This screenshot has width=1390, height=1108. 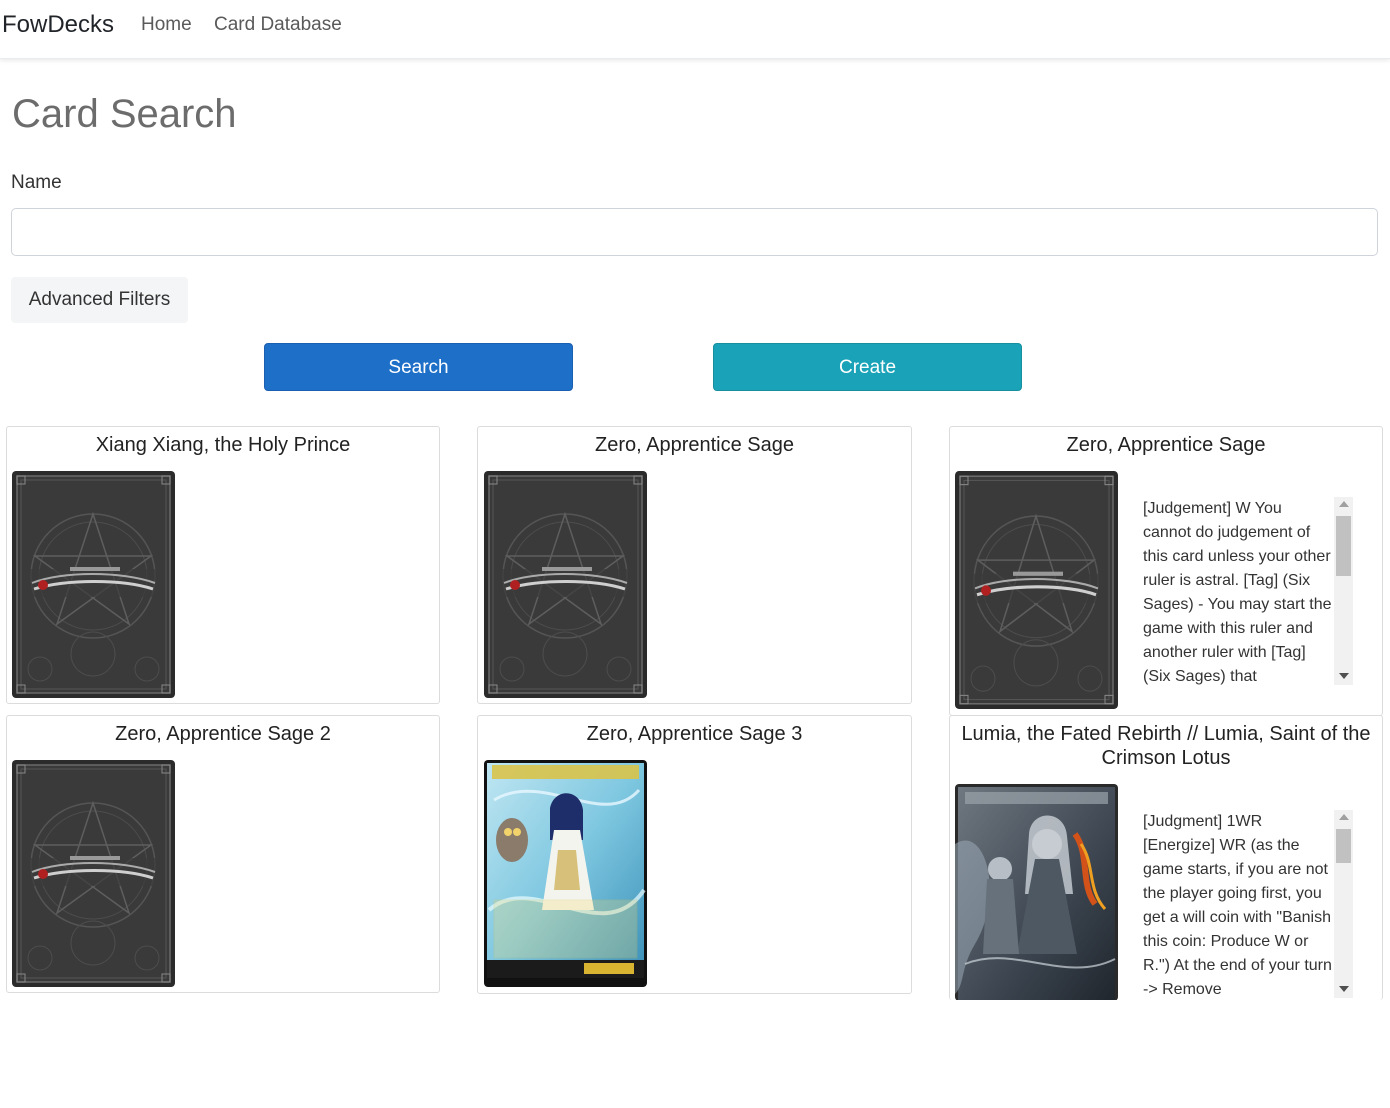 What do you see at coordinates (694, 734) in the screenshot?
I see `card-title: Zero, Apprentice Sage 3` at bounding box center [694, 734].